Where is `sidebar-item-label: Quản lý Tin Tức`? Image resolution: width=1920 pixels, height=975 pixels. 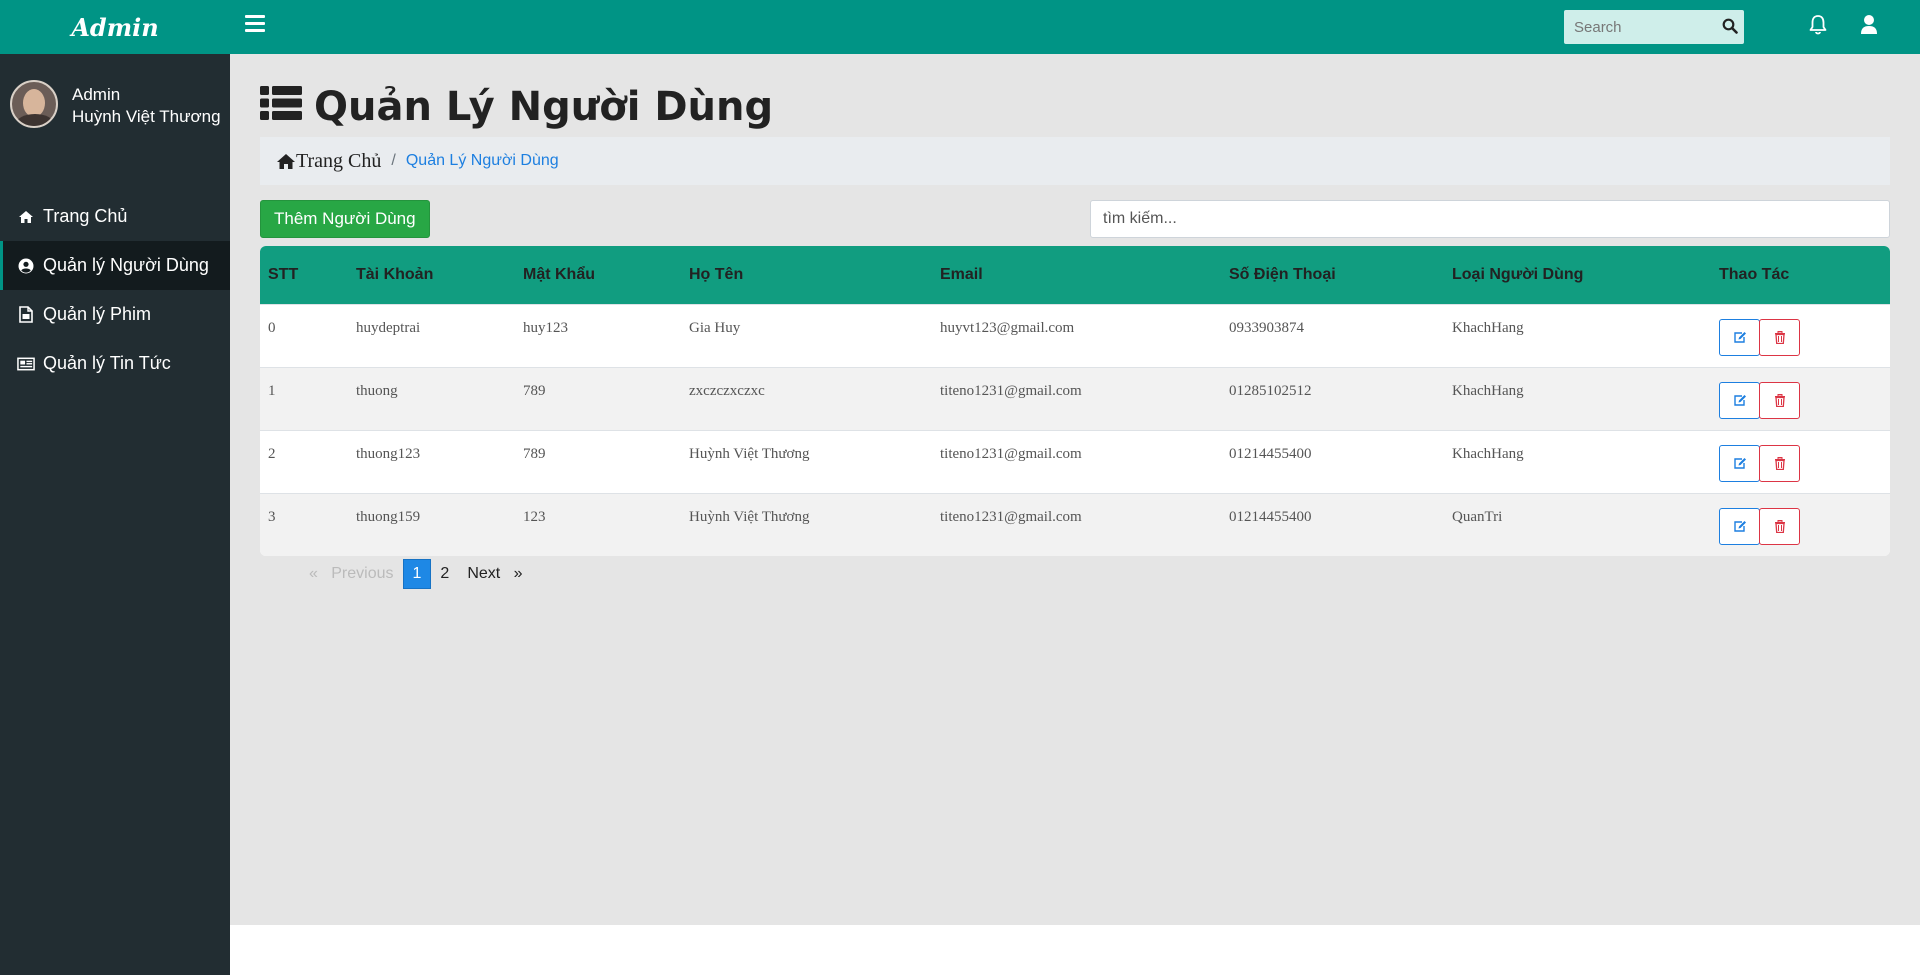 sidebar-item-label: Quản lý Tin Tức is located at coordinates (107, 363).